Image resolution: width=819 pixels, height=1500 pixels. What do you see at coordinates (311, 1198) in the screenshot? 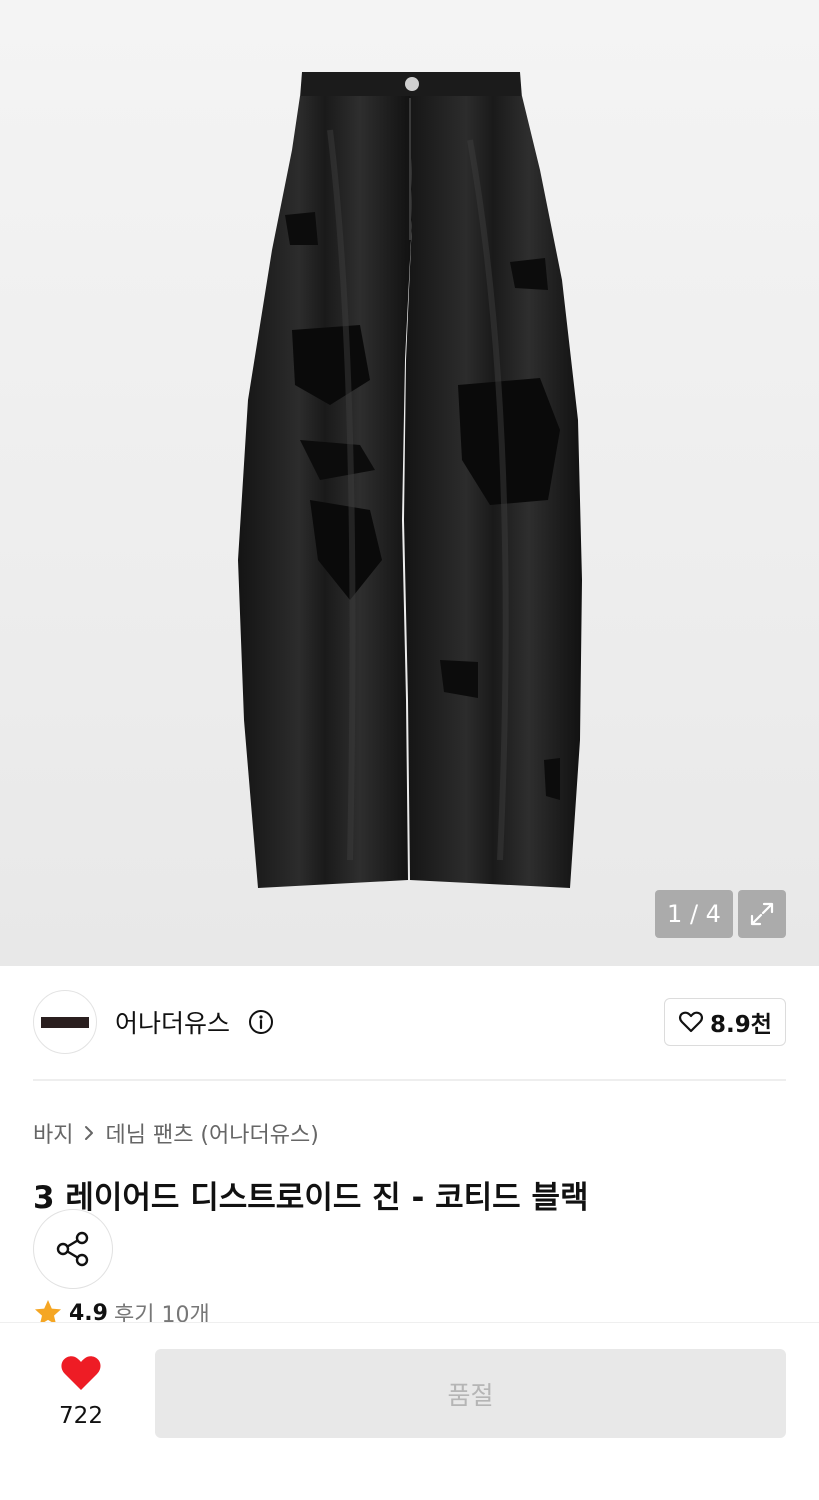
I see `product-title: 3 레이어드 디스트로이드 진 - 코티드 블랙` at bounding box center [311, 1198].